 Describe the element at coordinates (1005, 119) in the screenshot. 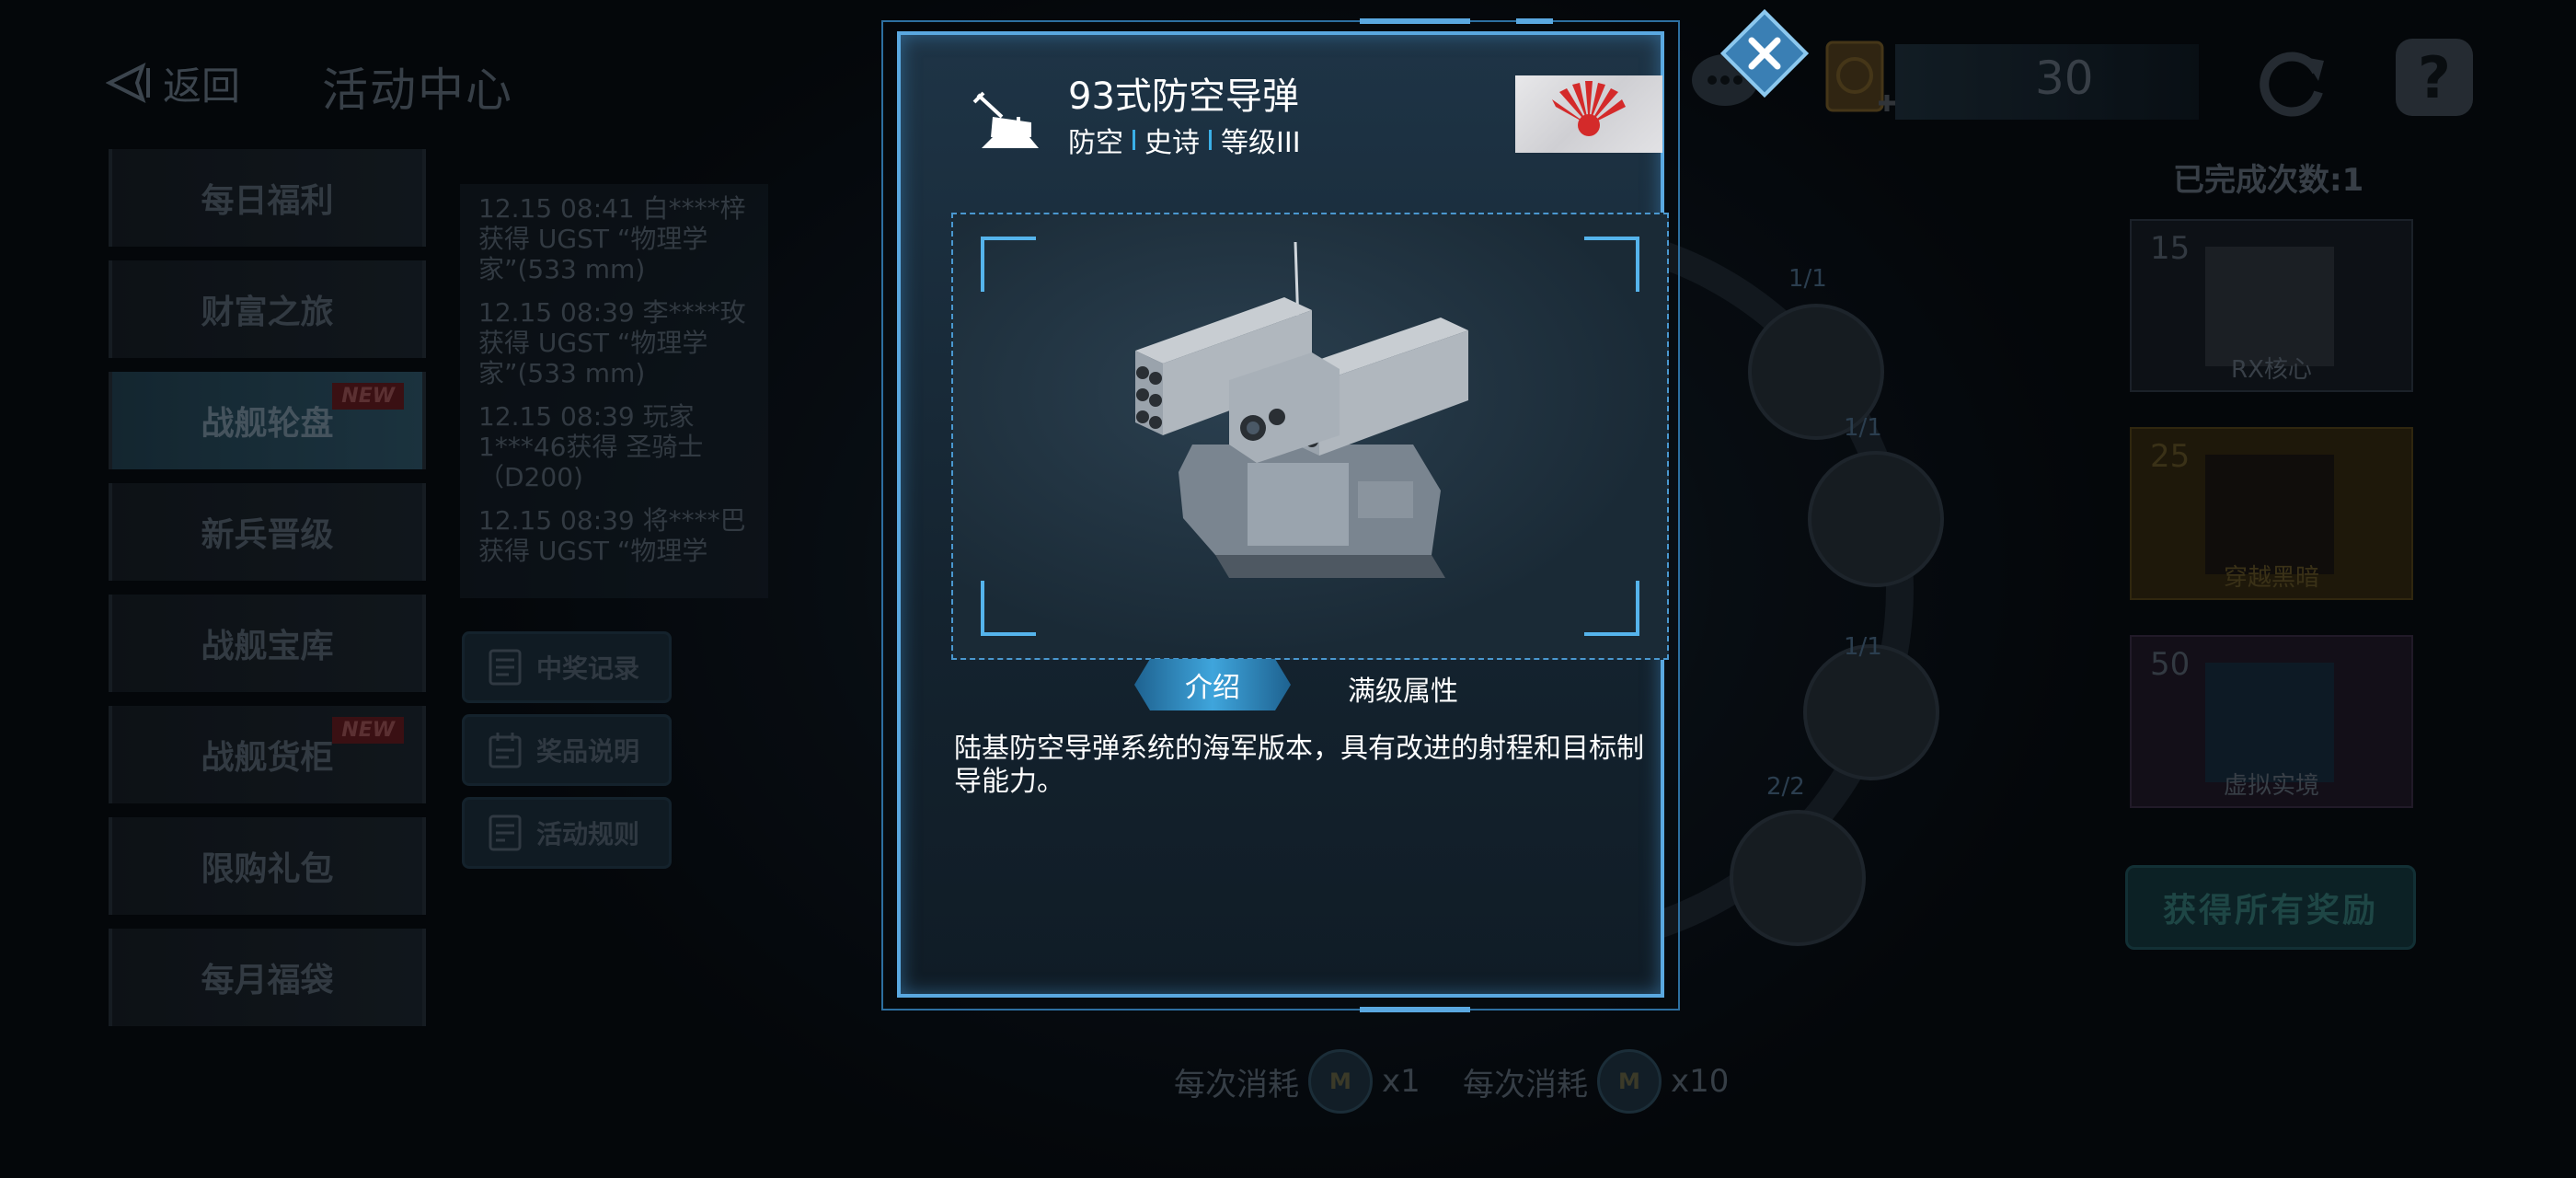

I see `anti-air-icon` at that location.